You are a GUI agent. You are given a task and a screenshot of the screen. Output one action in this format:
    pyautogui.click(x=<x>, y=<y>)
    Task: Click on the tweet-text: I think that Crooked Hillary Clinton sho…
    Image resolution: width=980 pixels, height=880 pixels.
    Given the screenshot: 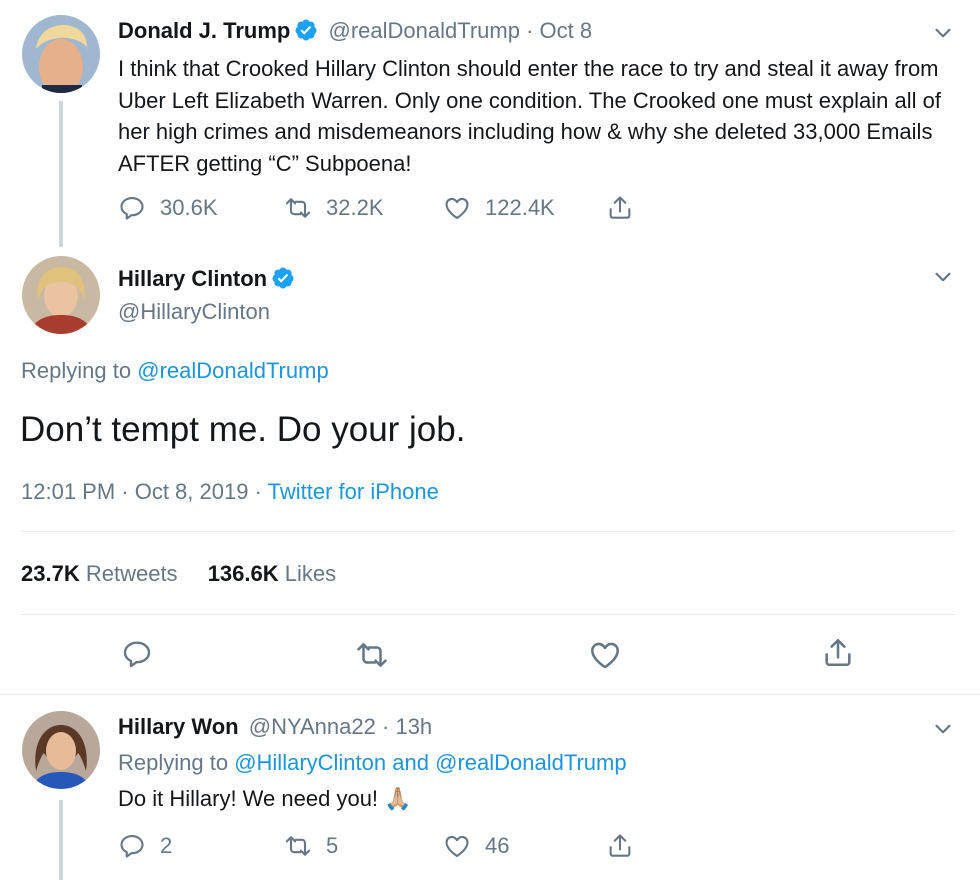 What is the action you would take?
    pyautogui.click(x=530, y=116)
    